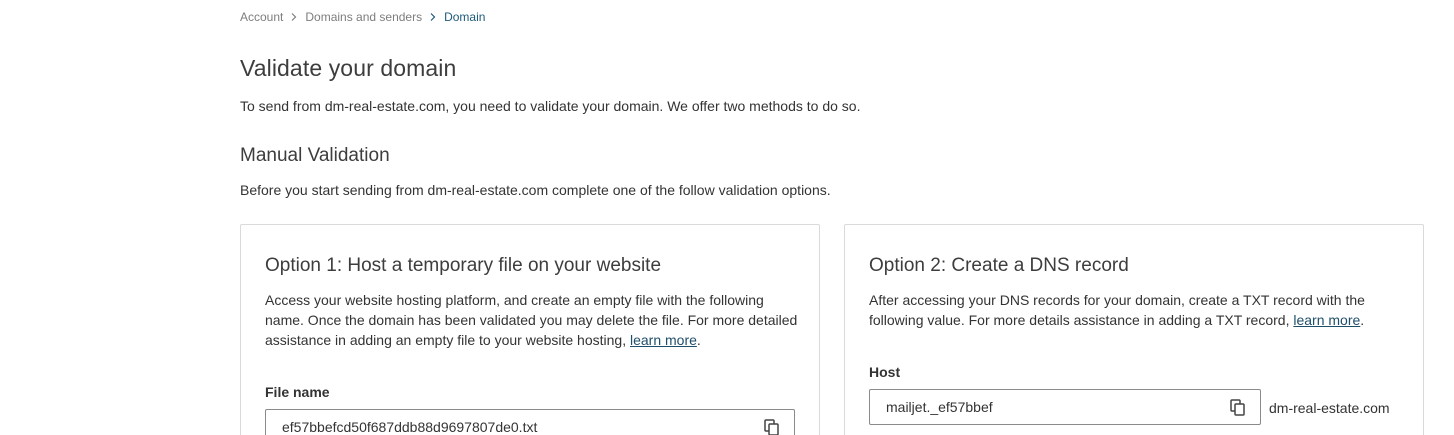 The height and width of the screenshot is (435, 1454). I want to click on host-field: mailjet._ef57bbef, so click(1065, 407).